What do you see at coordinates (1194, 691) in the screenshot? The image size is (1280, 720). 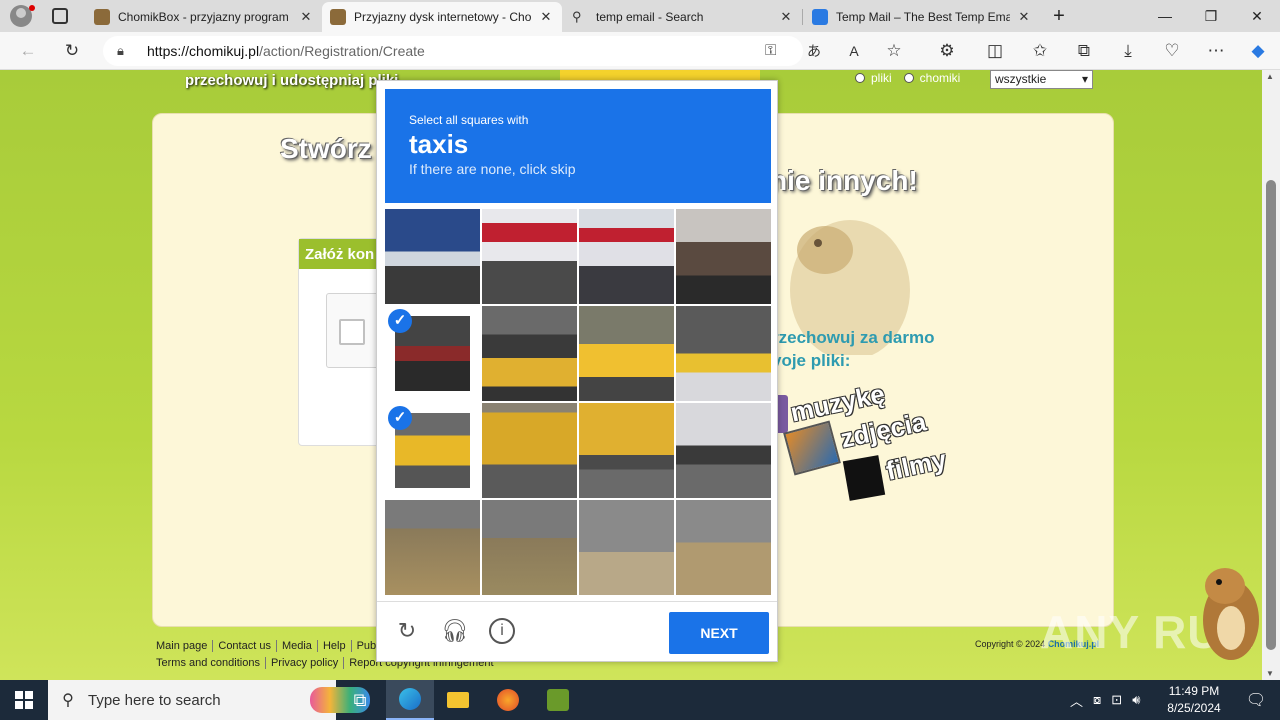 I see `clock-time: 11:49 PM` at bounding box center [1194, 691].